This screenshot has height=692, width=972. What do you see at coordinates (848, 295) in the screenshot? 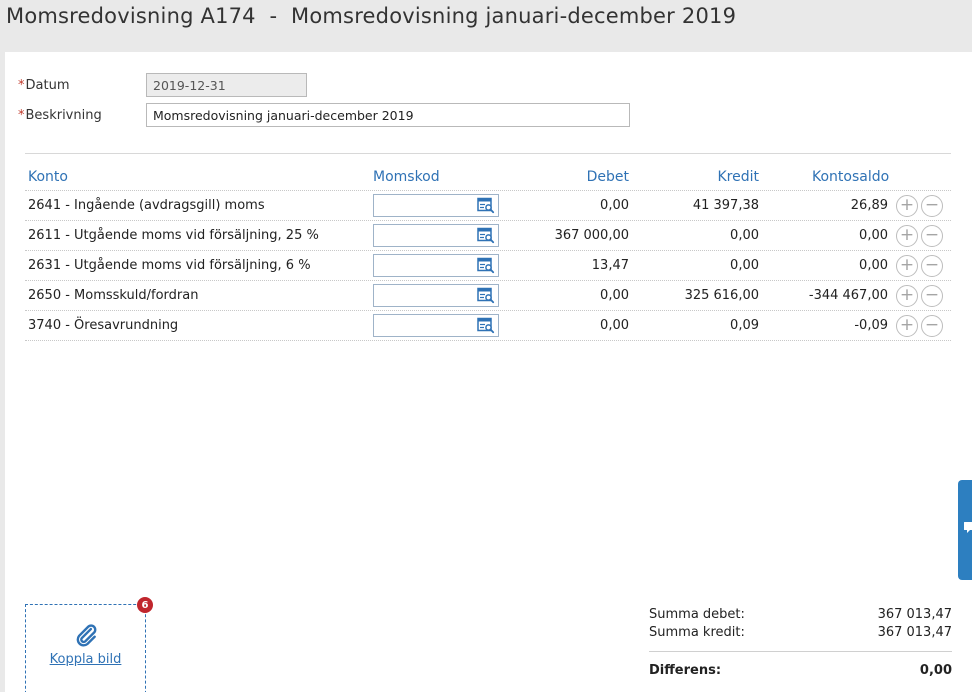
I see `kontosaldo-cell: -344 467,00` at bounding box center [848, 295].